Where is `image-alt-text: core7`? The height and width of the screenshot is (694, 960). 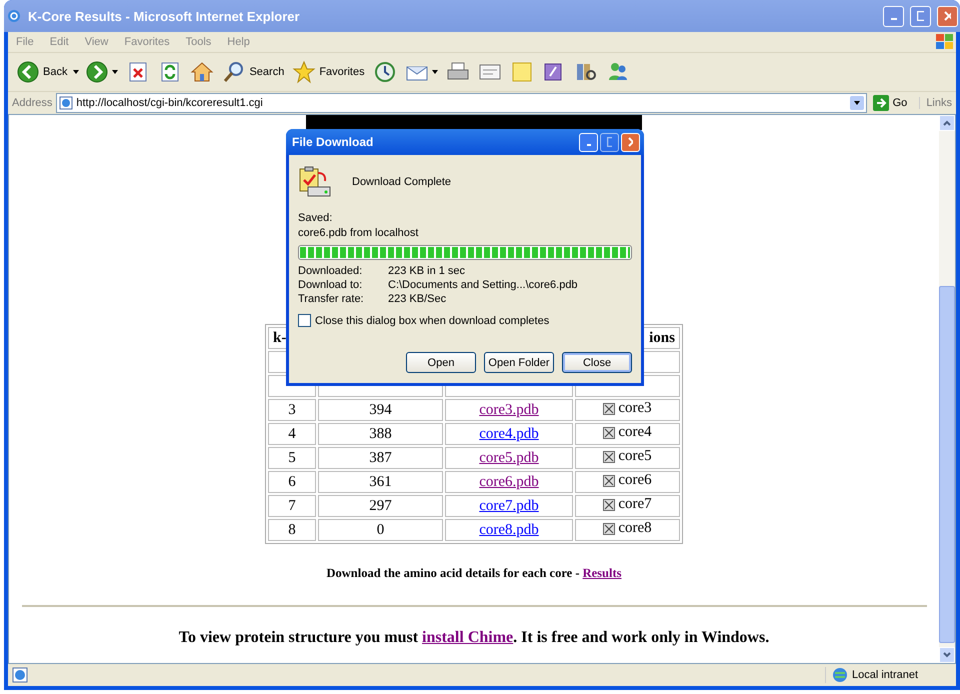 image-alt-text: core7 is located at coordinates (635, 505).